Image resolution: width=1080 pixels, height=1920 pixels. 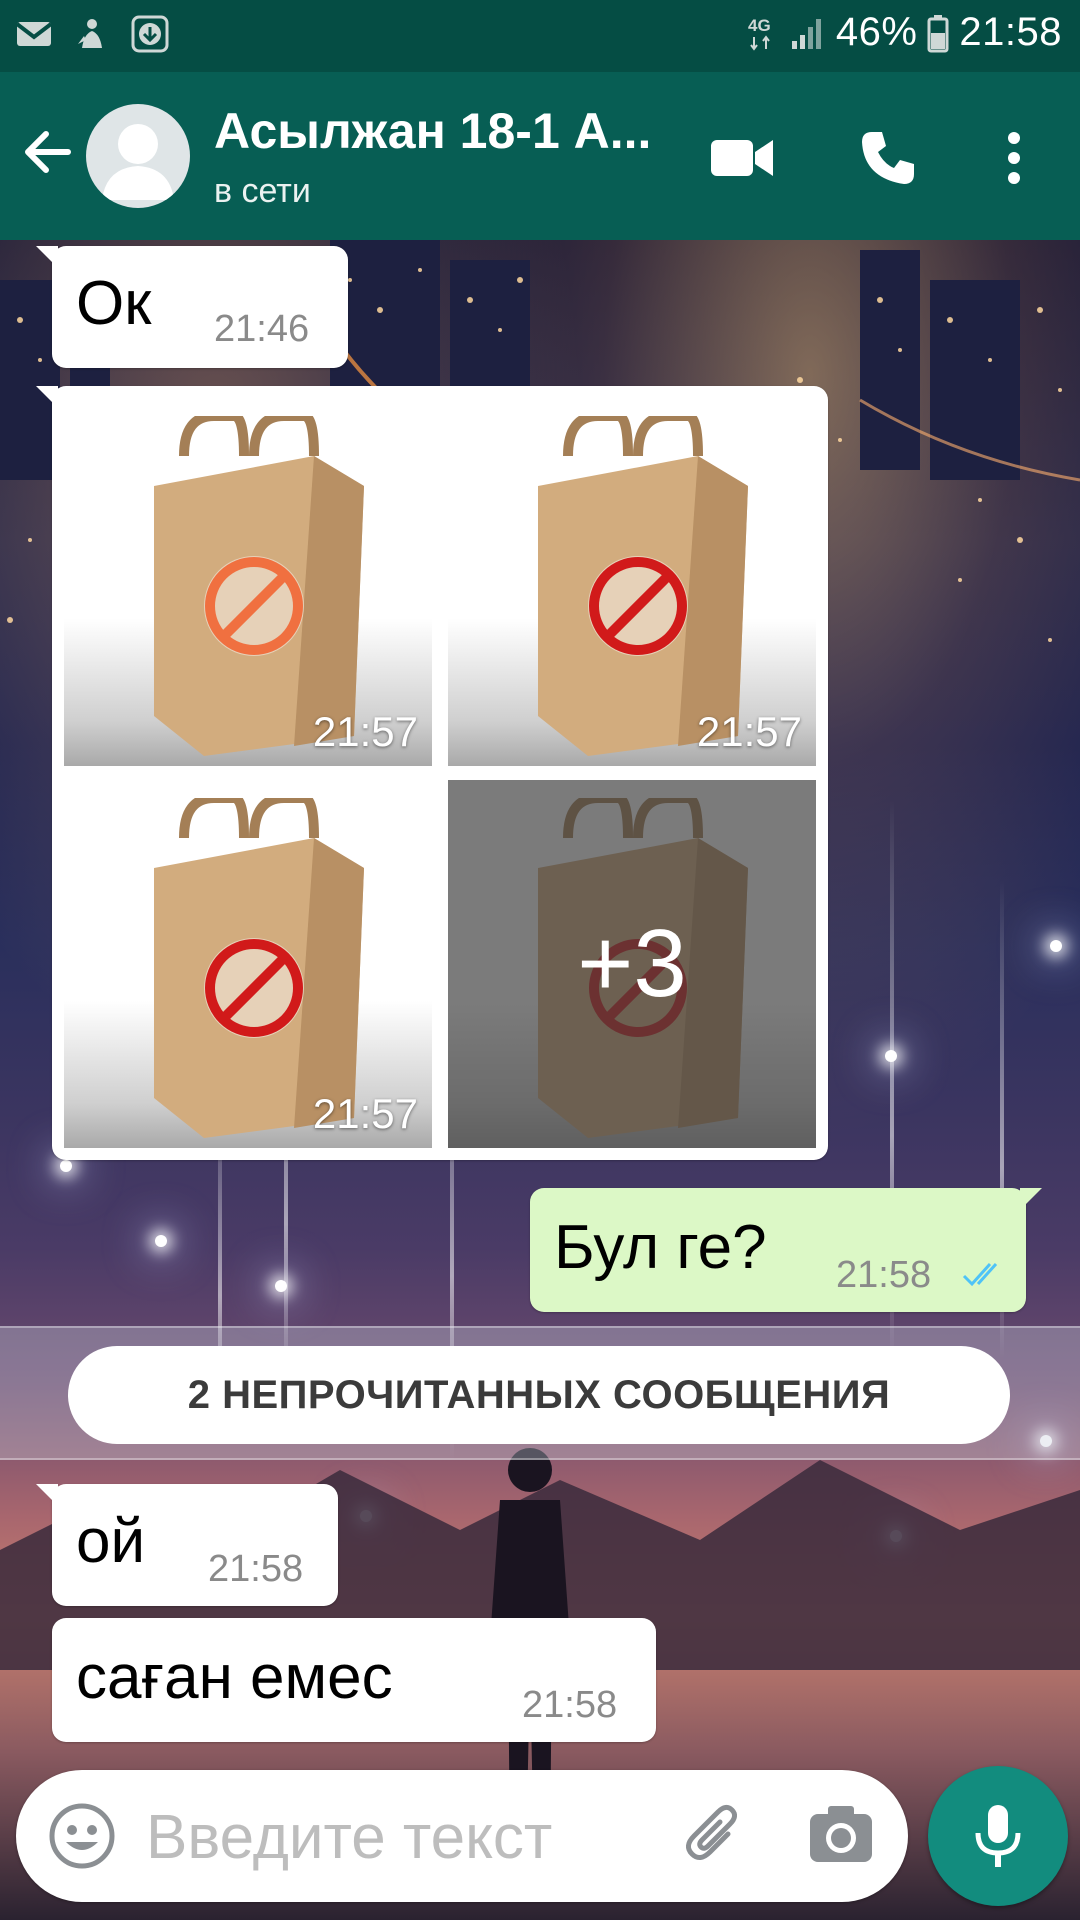 I want to click on message-time: 21:46, so click(x=262, y=329).